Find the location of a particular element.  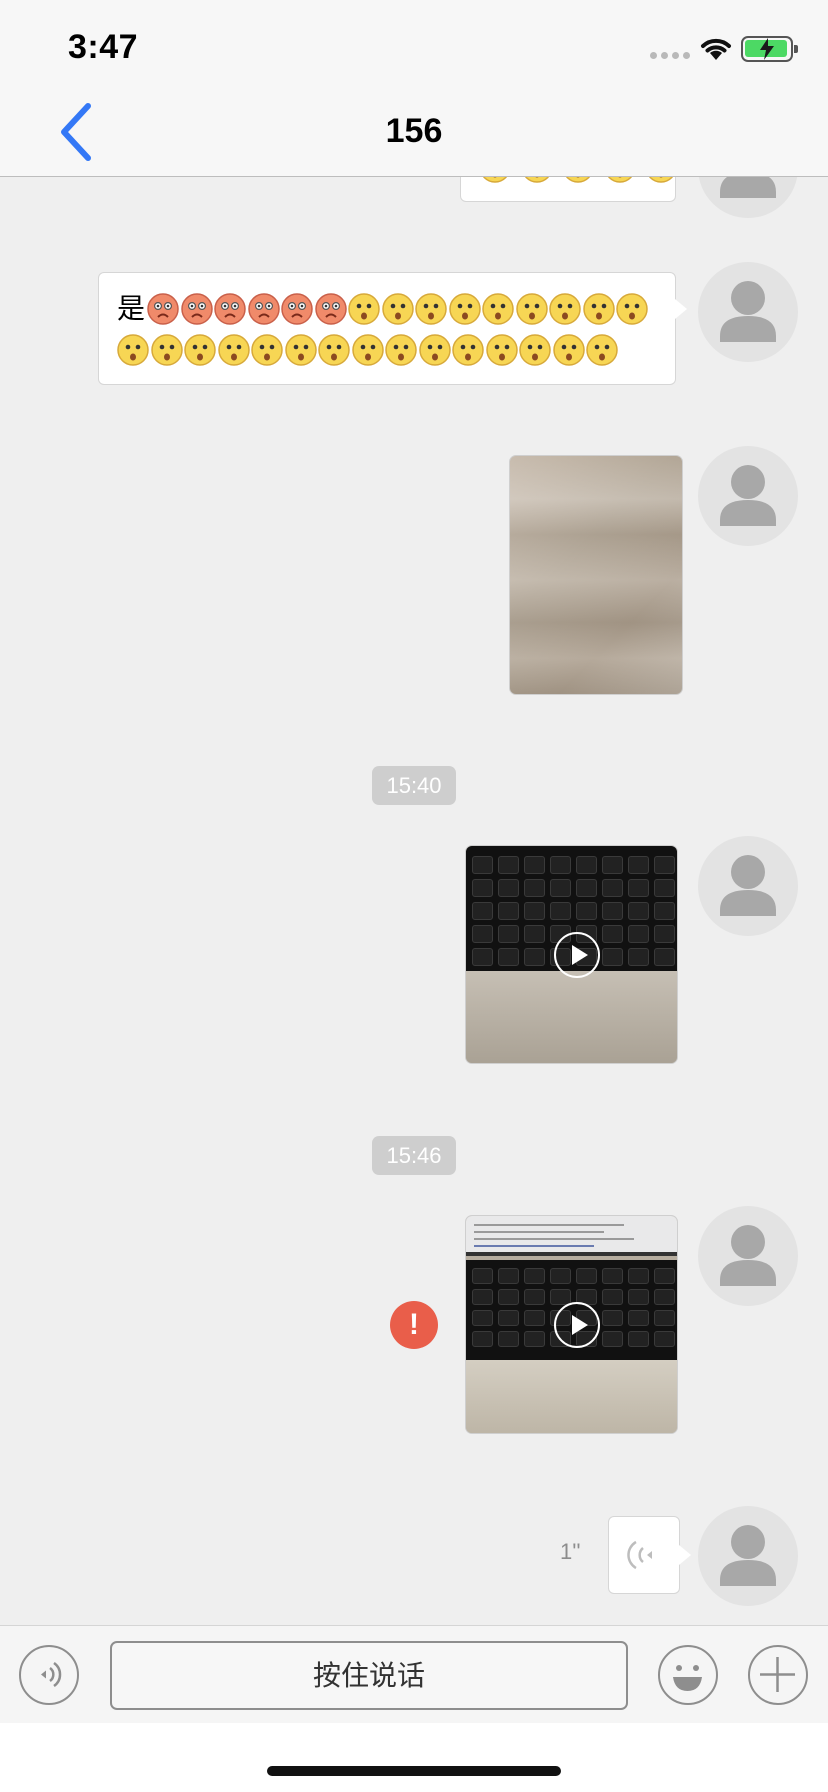

message-line-1: 是 is located at coordinates (387, 309).